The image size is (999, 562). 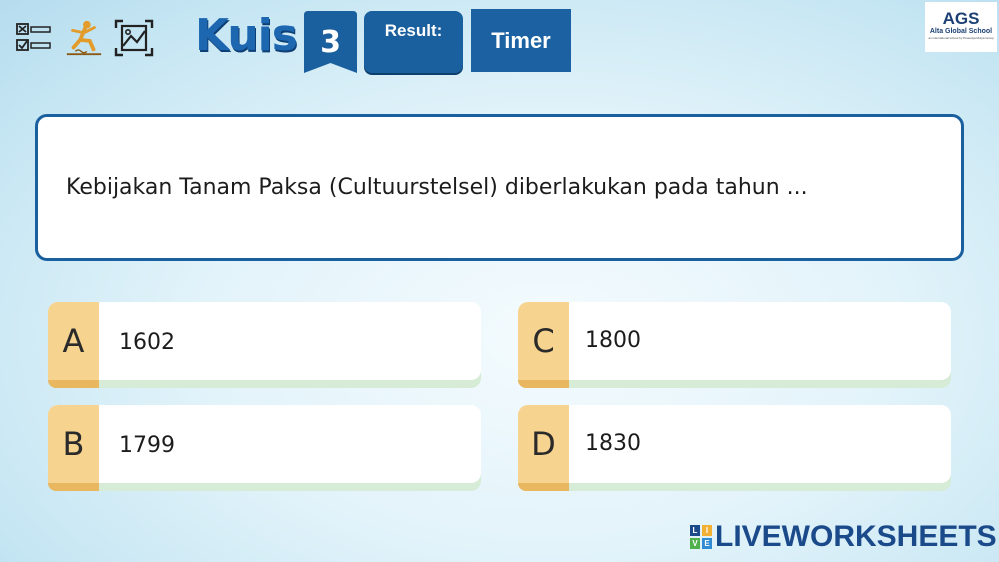 I want to click on logo-school: Alta Global School, so click(x=961, y=31).